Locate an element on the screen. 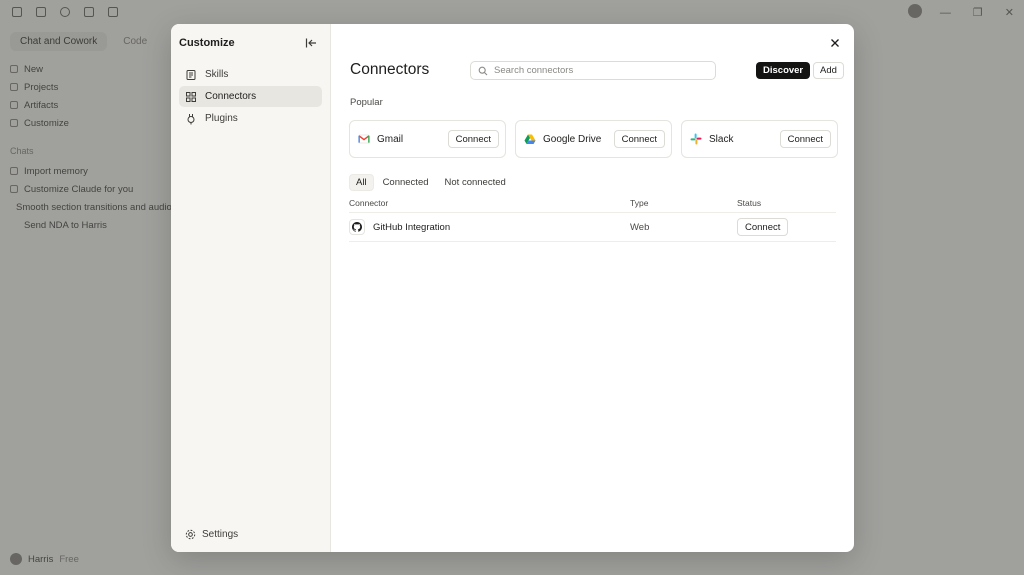  connect-github-button: Connect is located at coordinates (763, 227).